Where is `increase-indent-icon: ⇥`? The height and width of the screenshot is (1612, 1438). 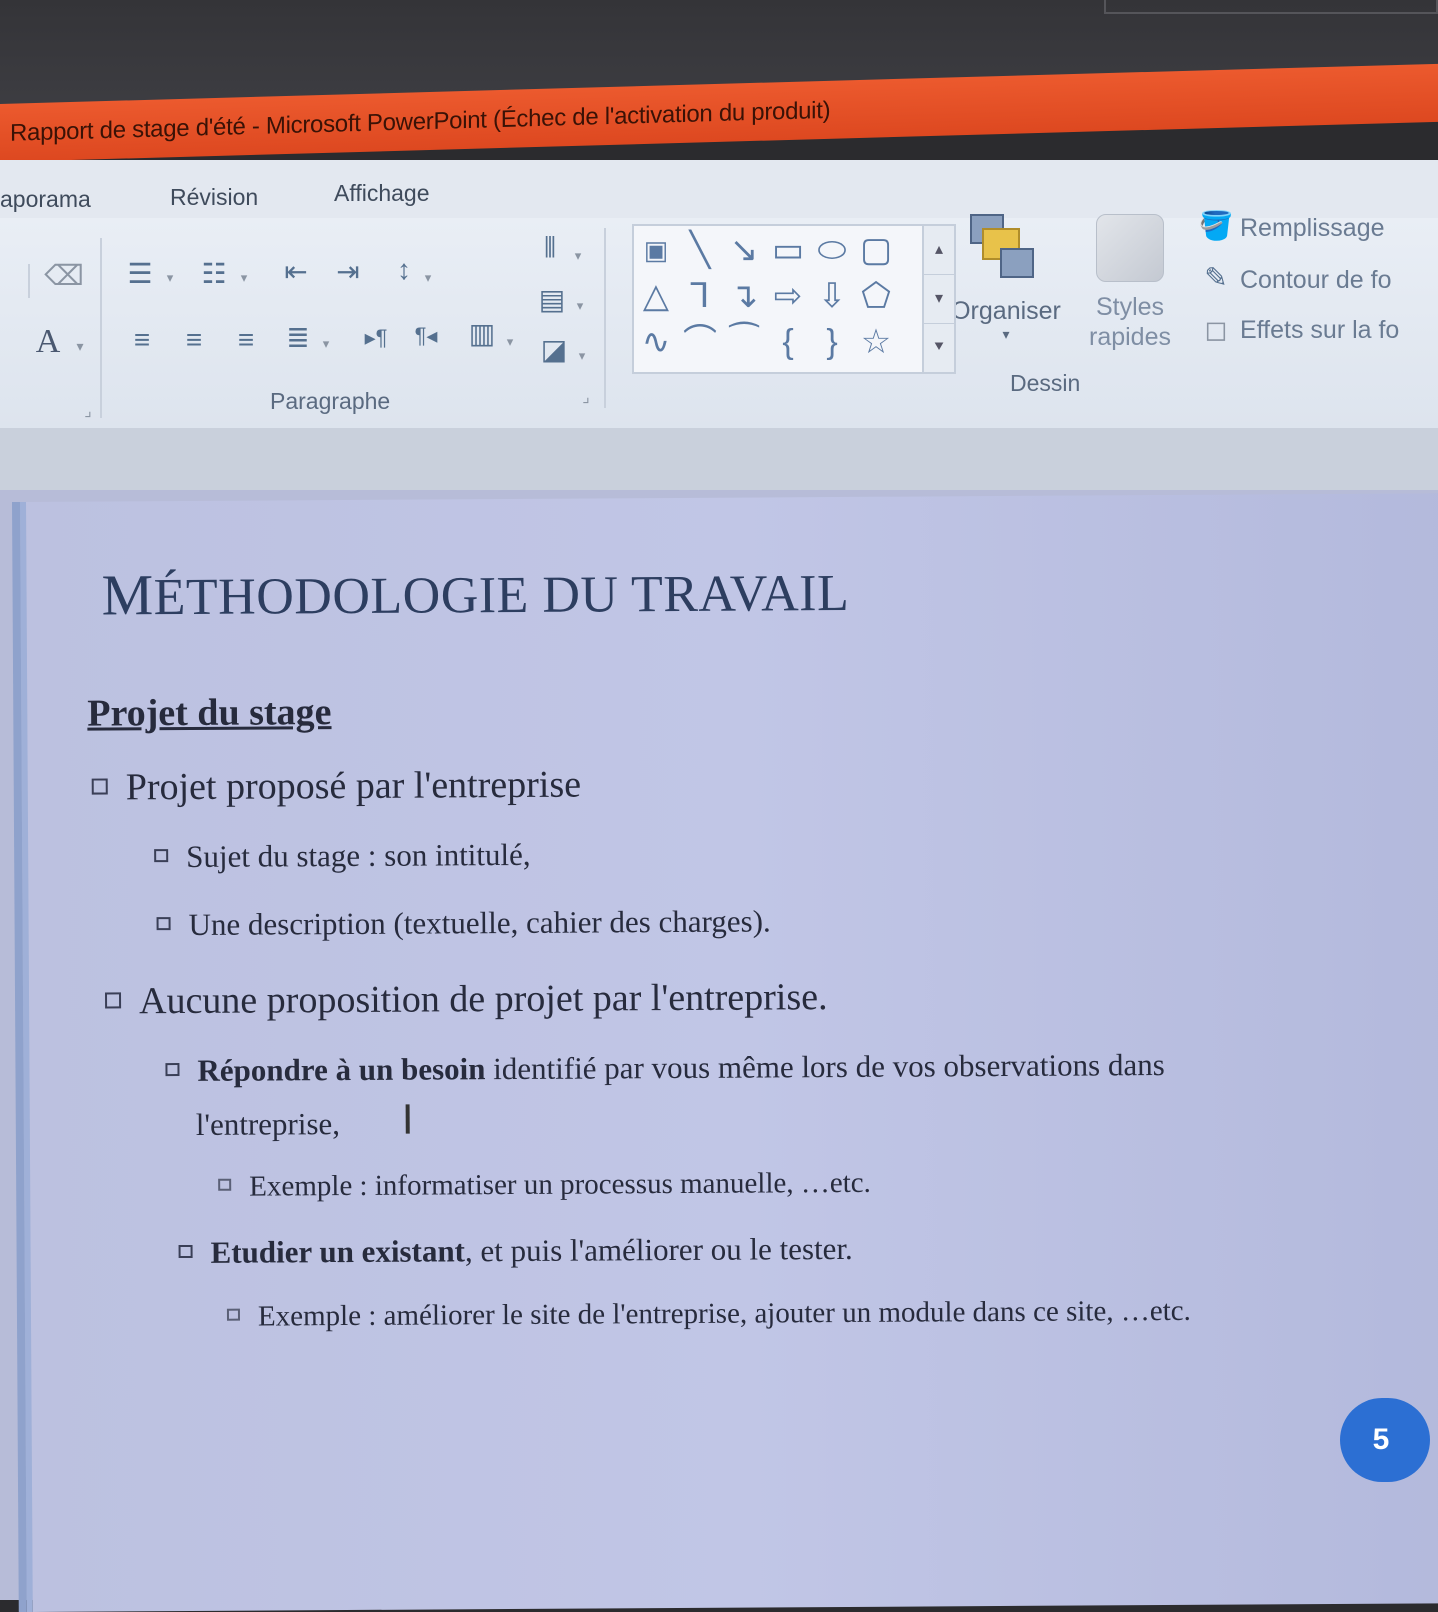 increase-indent-icon: ⇥ is located at coordinates (348, 272).